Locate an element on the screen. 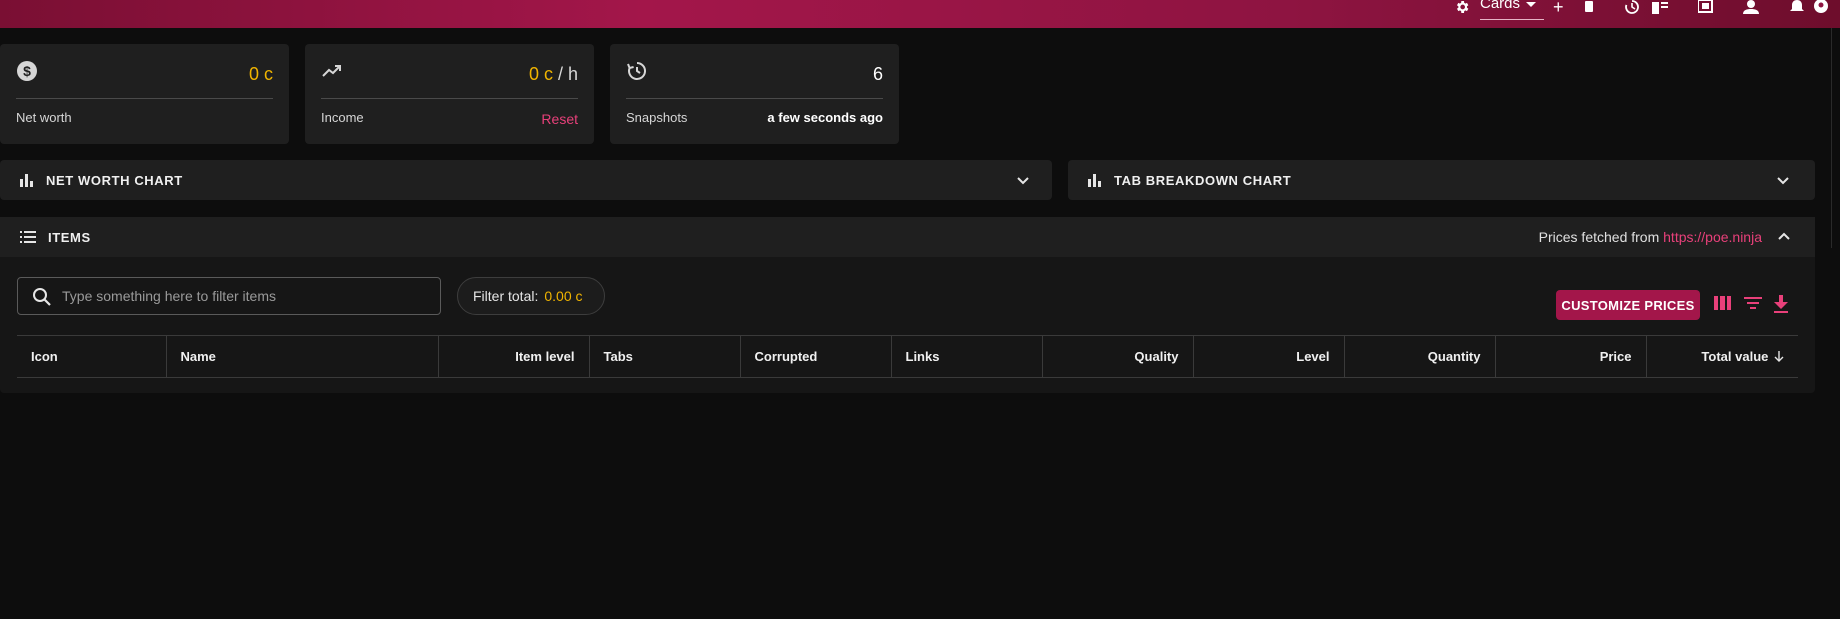 The width and height of the screenshot is (1840, 619). items-header-title: ITEMS is located at coordinates (55, 237).